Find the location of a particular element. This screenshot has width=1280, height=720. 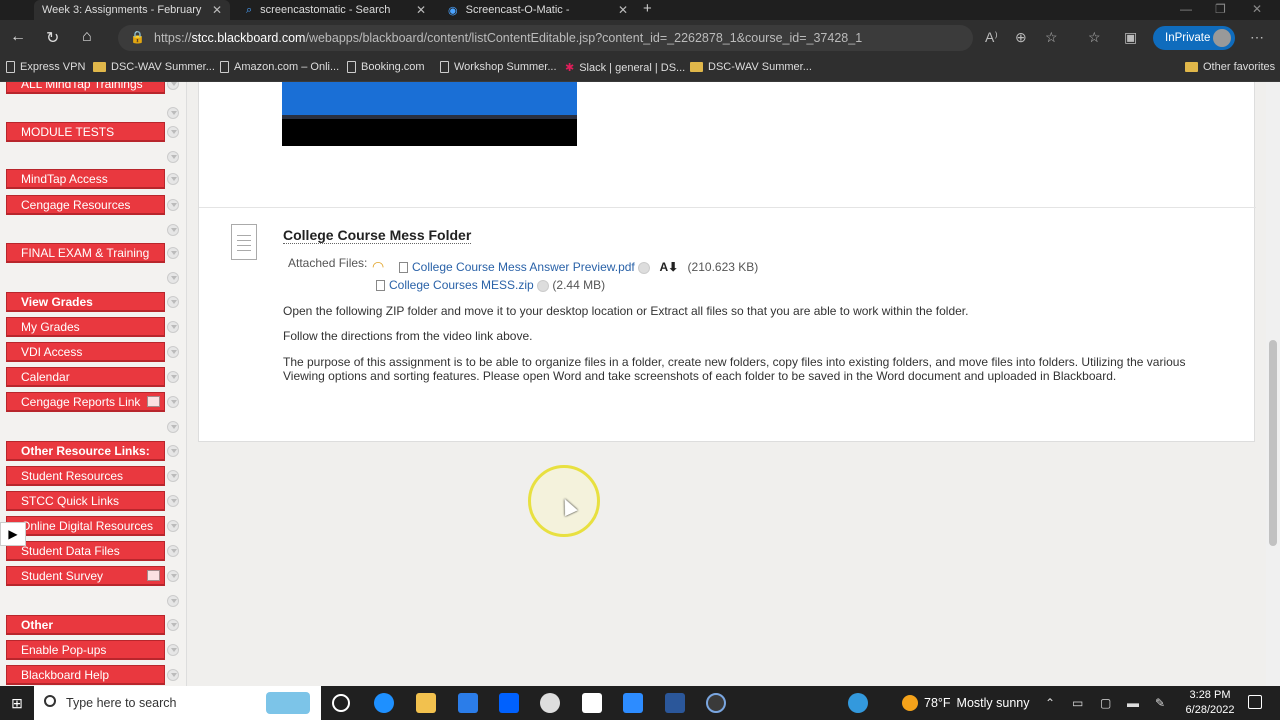

scrollbar is located at coordinates (1273, 384).